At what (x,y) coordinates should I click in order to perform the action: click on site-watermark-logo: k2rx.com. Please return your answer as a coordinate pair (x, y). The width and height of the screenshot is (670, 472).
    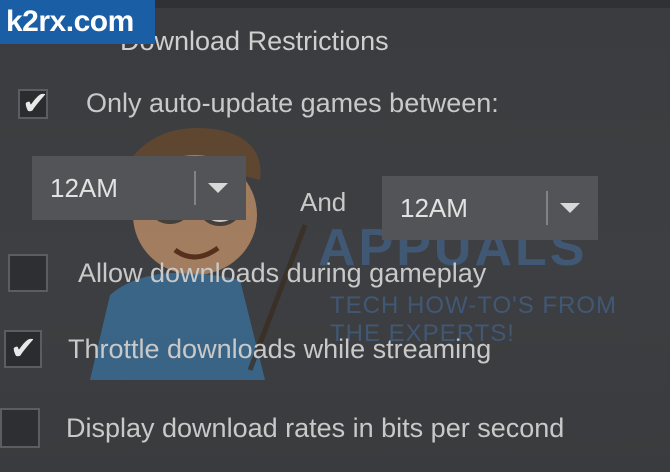
    Looking at the image, I should click on (77, 22).